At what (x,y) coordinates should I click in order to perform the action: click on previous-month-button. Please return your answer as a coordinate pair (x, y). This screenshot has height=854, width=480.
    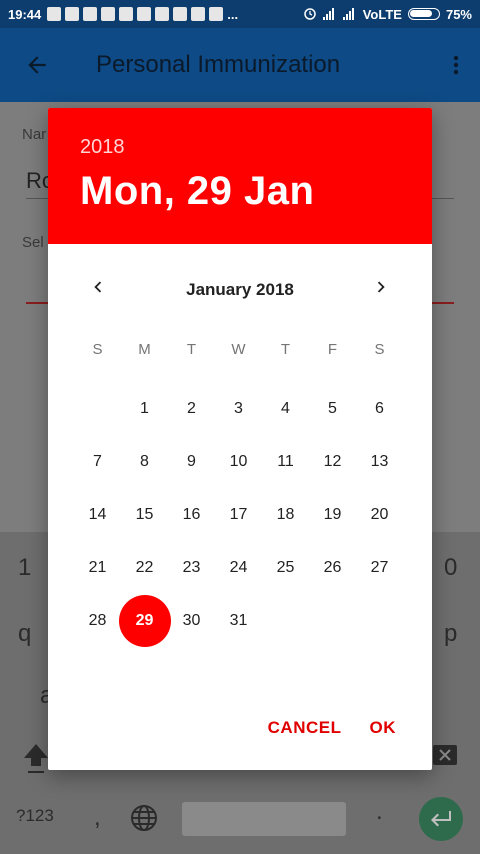
    Looking at the image, I should click on (98, 287).